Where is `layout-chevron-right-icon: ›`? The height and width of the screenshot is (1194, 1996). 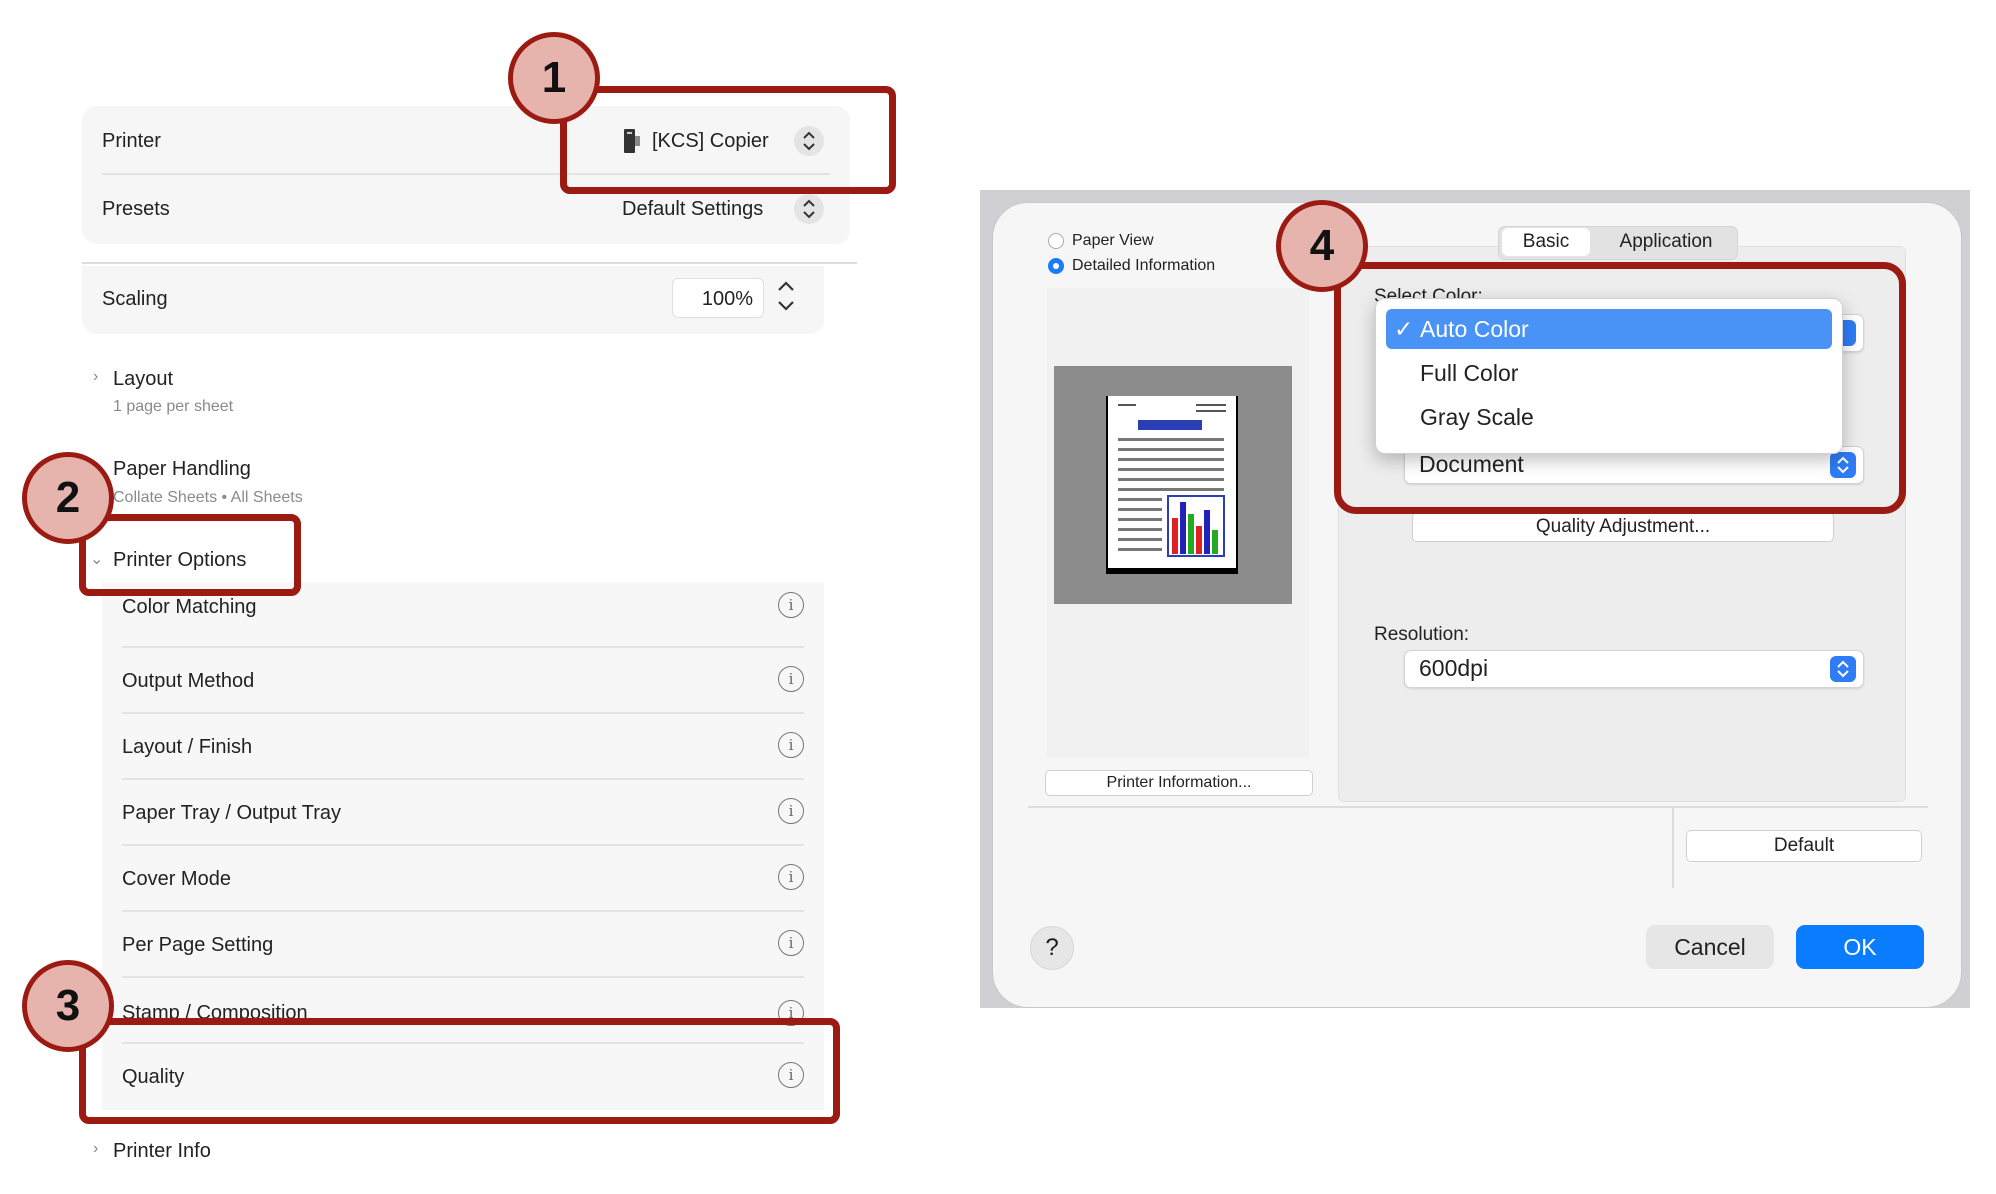 layout-chevron-right-icon: › is located at coordinates (95, 377).